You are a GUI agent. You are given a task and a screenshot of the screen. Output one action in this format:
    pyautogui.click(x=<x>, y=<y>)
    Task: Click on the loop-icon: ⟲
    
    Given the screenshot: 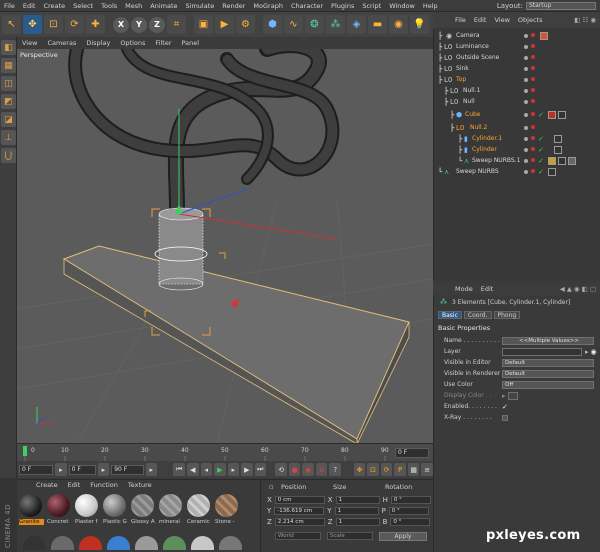 What is the action you would take?
    pyautogui.click(x=281, y=469)
    